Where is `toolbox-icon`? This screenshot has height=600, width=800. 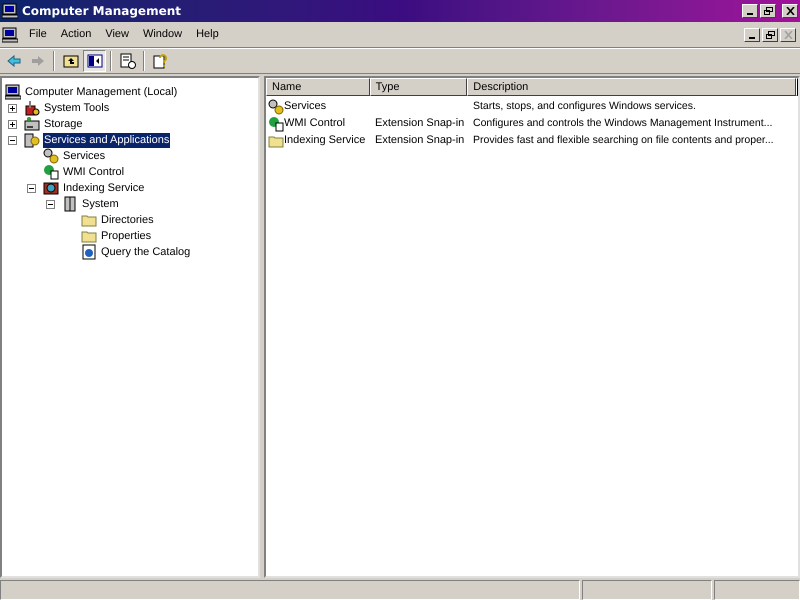 toolbox-icon is located at coordinates (32, 108).